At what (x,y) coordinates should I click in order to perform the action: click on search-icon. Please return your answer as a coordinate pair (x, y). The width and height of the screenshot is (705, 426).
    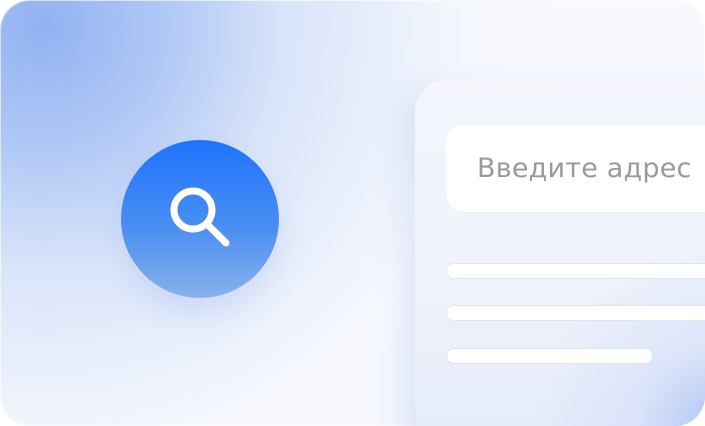
    Looking at the image, I should click on (200, 217).